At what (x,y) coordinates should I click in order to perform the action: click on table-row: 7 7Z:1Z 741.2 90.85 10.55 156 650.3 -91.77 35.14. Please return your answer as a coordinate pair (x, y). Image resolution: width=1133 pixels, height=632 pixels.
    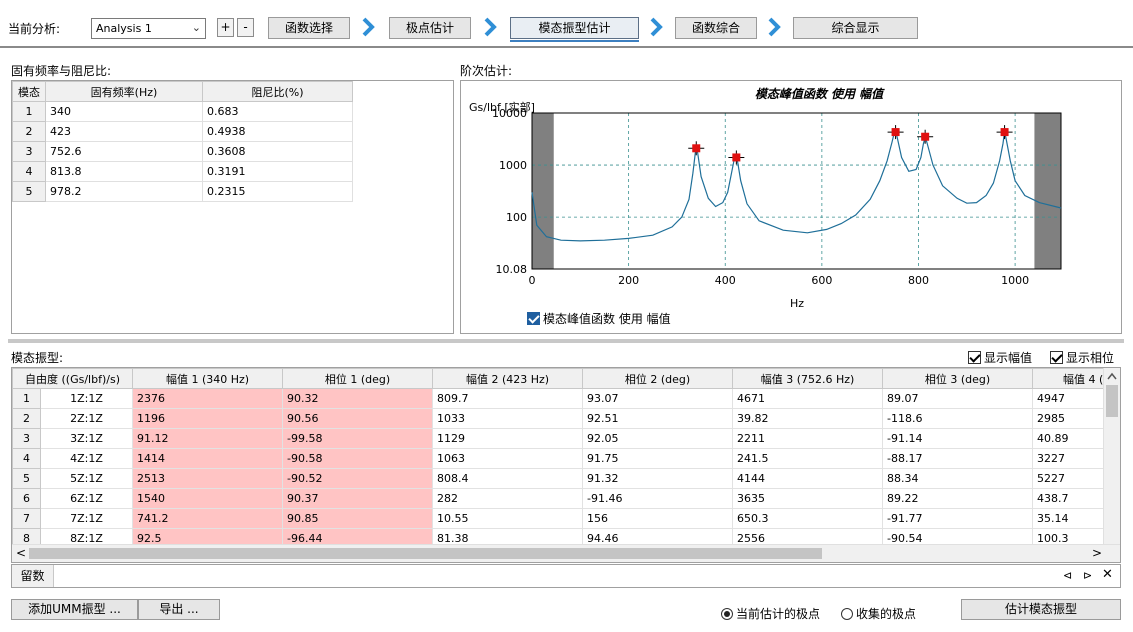
    Looking at the image, I should click on (566, 518).